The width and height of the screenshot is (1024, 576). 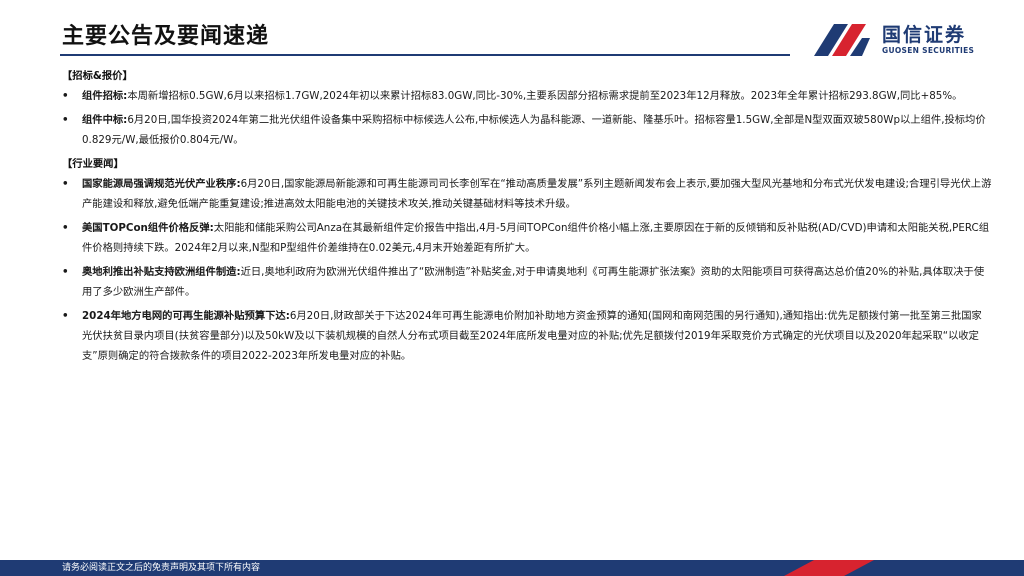 I want to click on title-divider, so click(x=425, y=55).